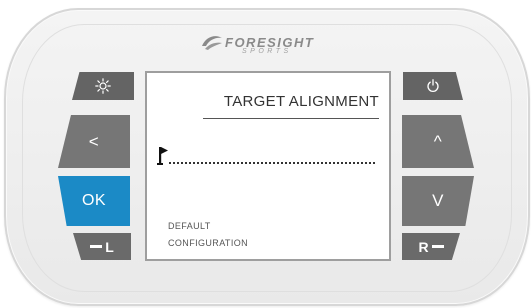  I want to click on power-button, so click(433, 86).